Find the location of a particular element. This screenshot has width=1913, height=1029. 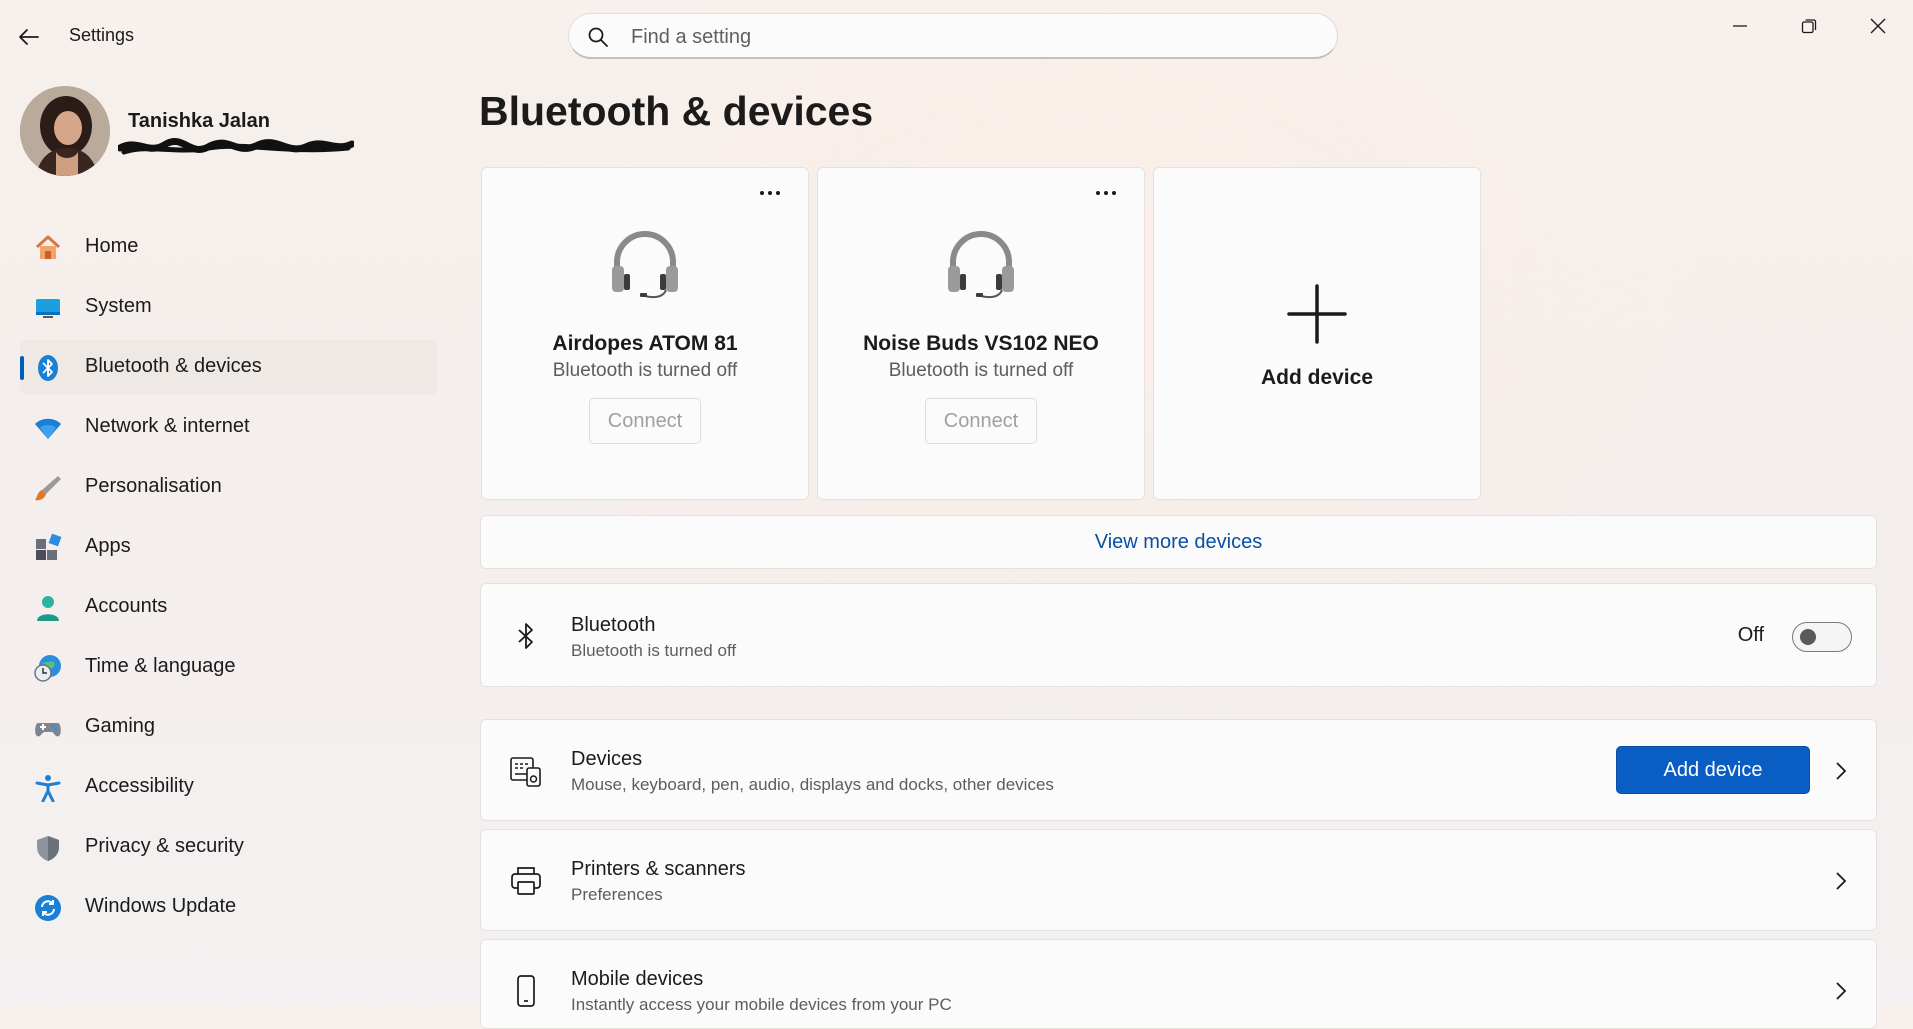

sidebar-item-accounts: Accounts is located at coordinates (229, 607).